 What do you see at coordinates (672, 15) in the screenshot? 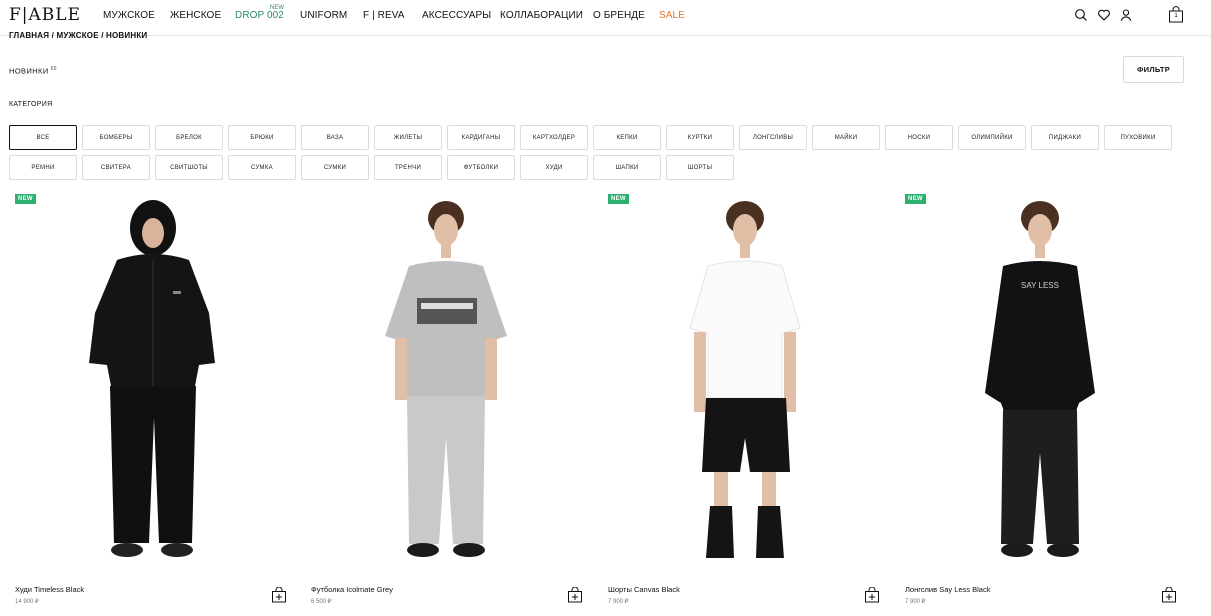
I see `nav-sale: SALE` at bounding box center [672, 15].